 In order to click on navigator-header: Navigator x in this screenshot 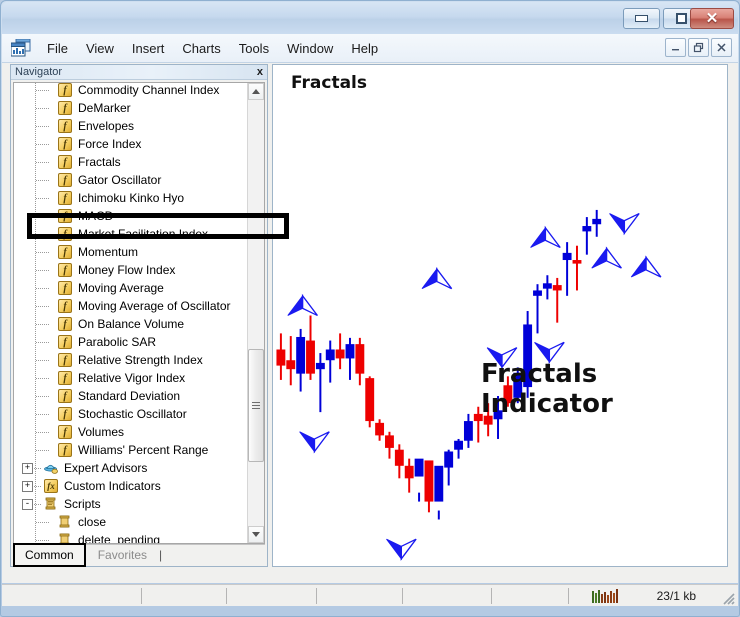, I will do `click(139, 72)`.